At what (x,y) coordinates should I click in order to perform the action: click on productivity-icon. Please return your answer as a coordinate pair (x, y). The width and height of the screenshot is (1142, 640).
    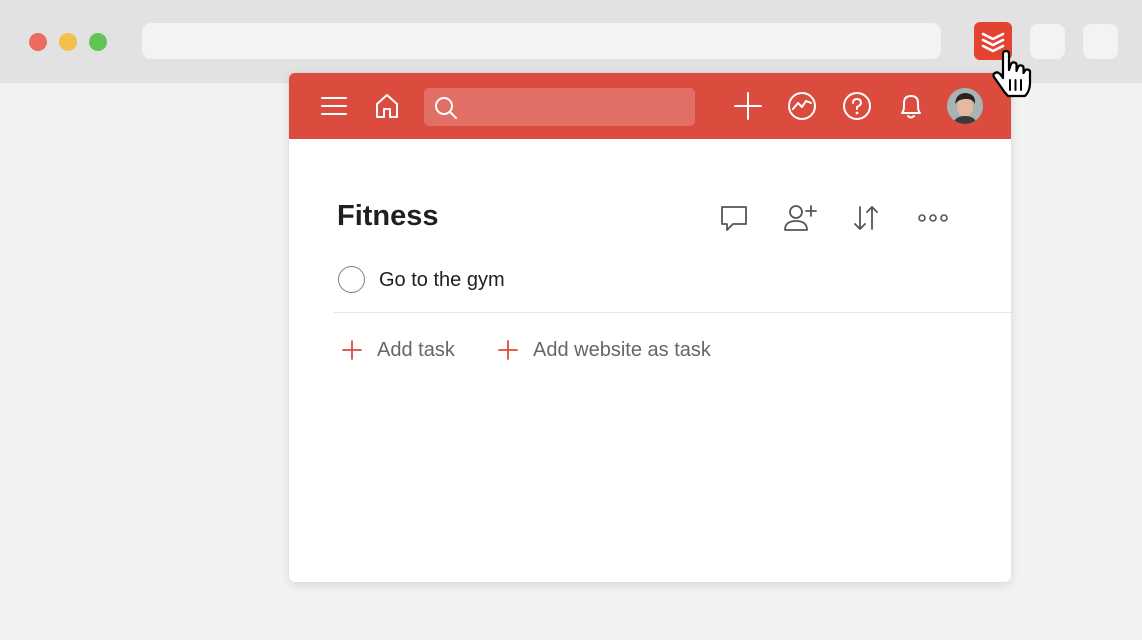
    Looking at the image, I should click on (802, 106).